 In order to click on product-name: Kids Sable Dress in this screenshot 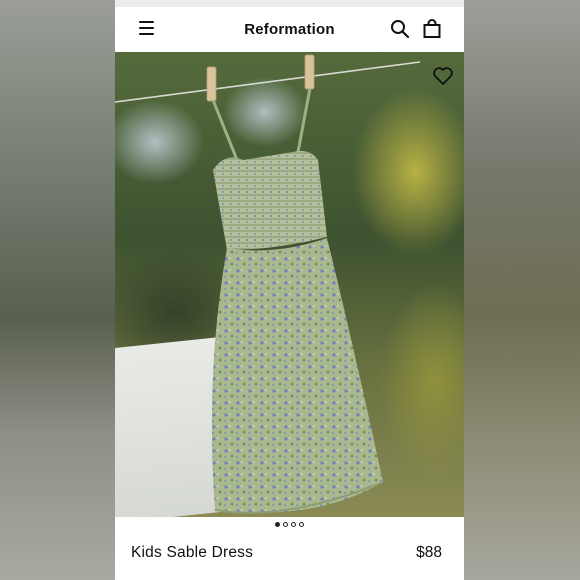, I will do `click(192, 552)`.